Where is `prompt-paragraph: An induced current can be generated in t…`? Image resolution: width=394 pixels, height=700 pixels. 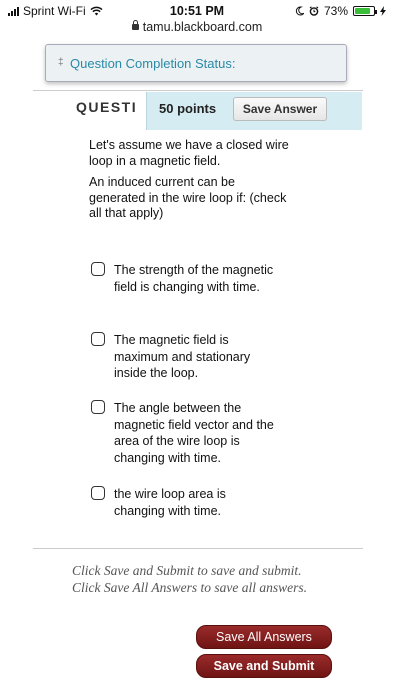
prompt-paragraph: An induced current can be generated in t… is located at coordinates (188, 197).